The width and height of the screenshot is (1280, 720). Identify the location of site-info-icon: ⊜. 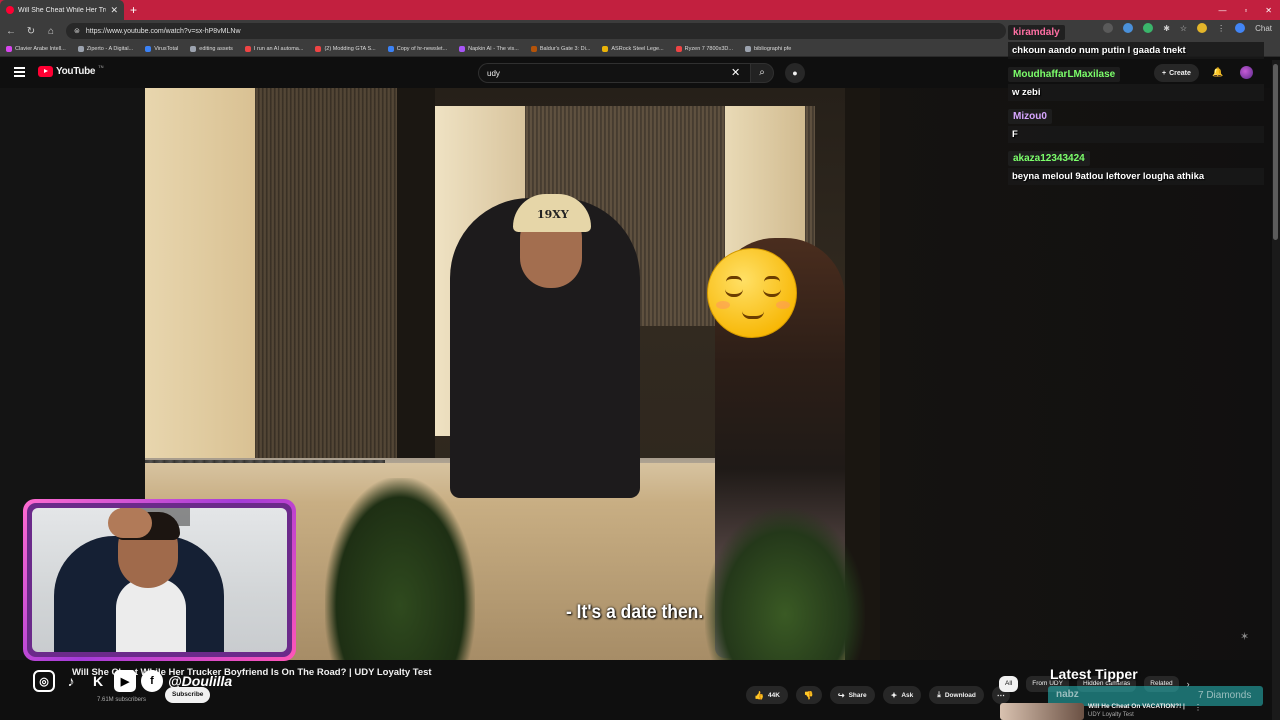
(77, 31).